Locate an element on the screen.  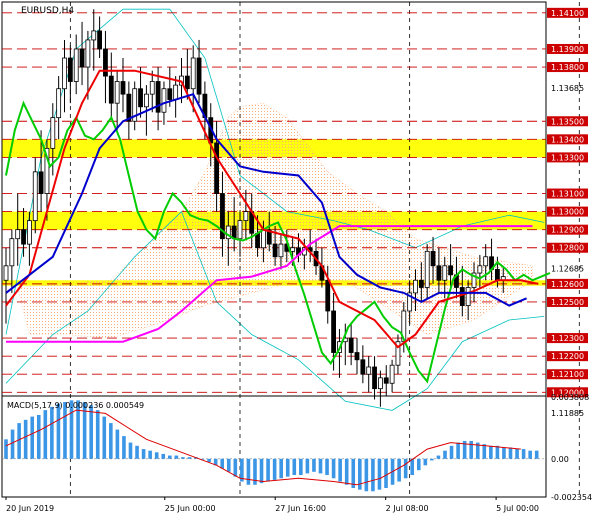
price-tick: 1.12300 is located at coordinates (567, 338).